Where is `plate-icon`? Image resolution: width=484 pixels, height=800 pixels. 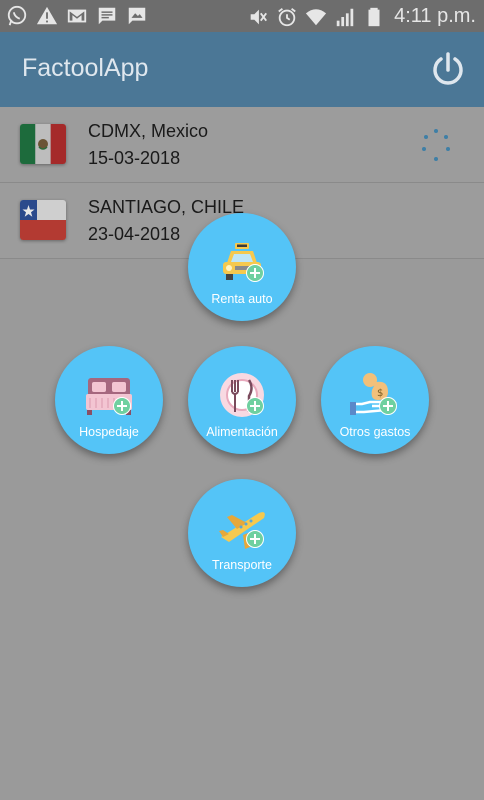
plate-icon is located at coordinates (242, 395).